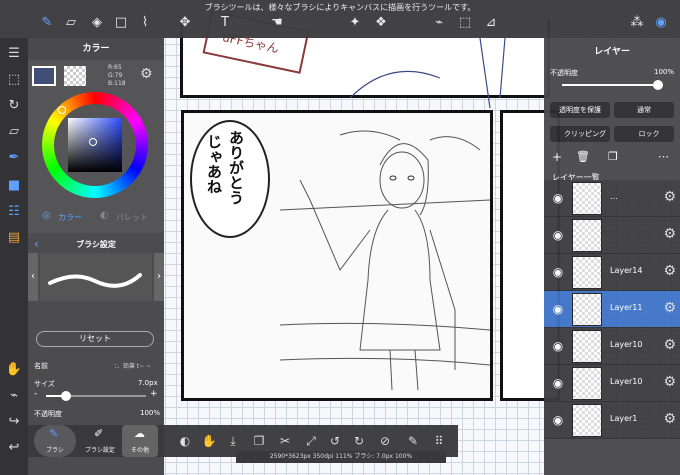 The width and height of the screenshot is (680, 475). I want to click on layer-list-icon: ☷, so click(14, 212).